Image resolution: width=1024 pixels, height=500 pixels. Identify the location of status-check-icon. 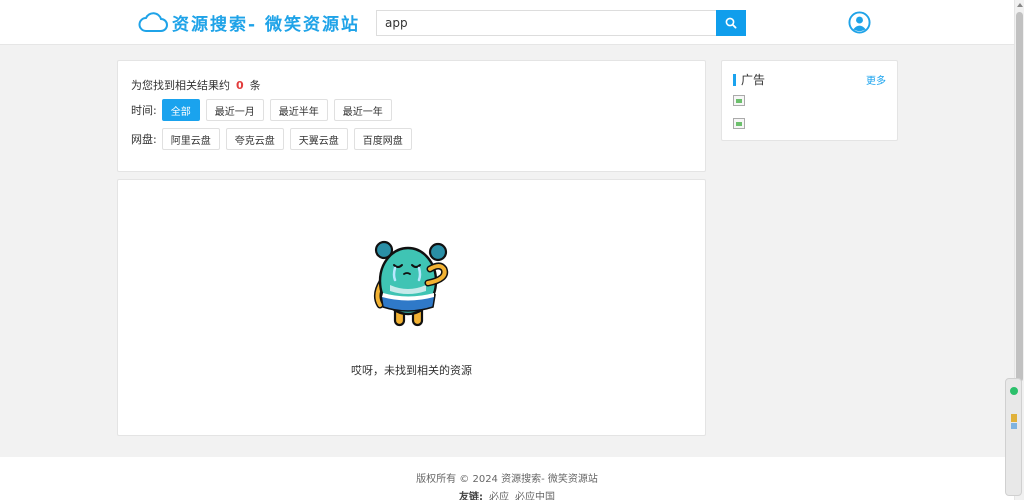
(1014, 391).